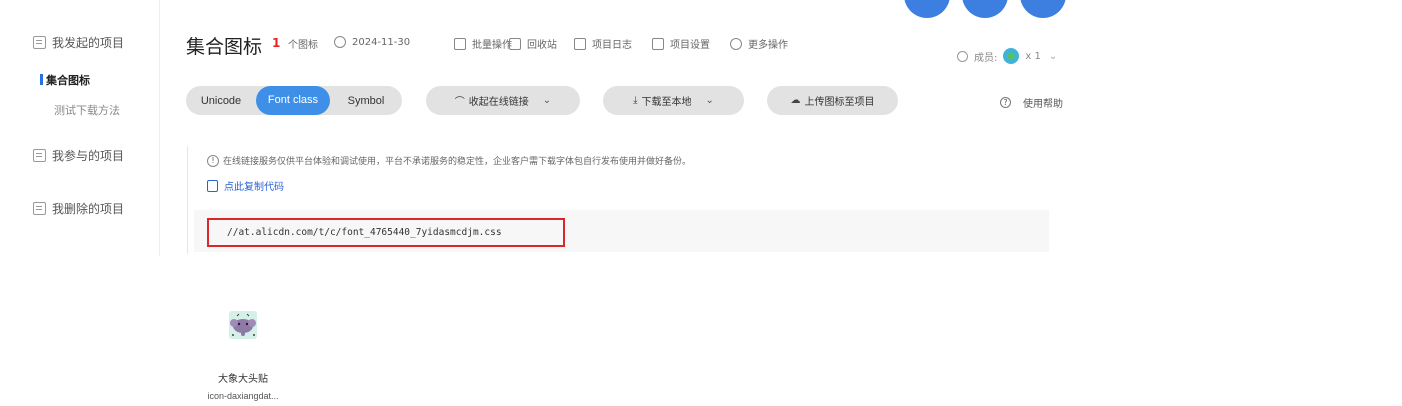 The height and width of the screenshot is (406, 1402). Describe the element at coordinates (690, 45) in the screenshot. I see `settings-label: 项目设置` at that location.